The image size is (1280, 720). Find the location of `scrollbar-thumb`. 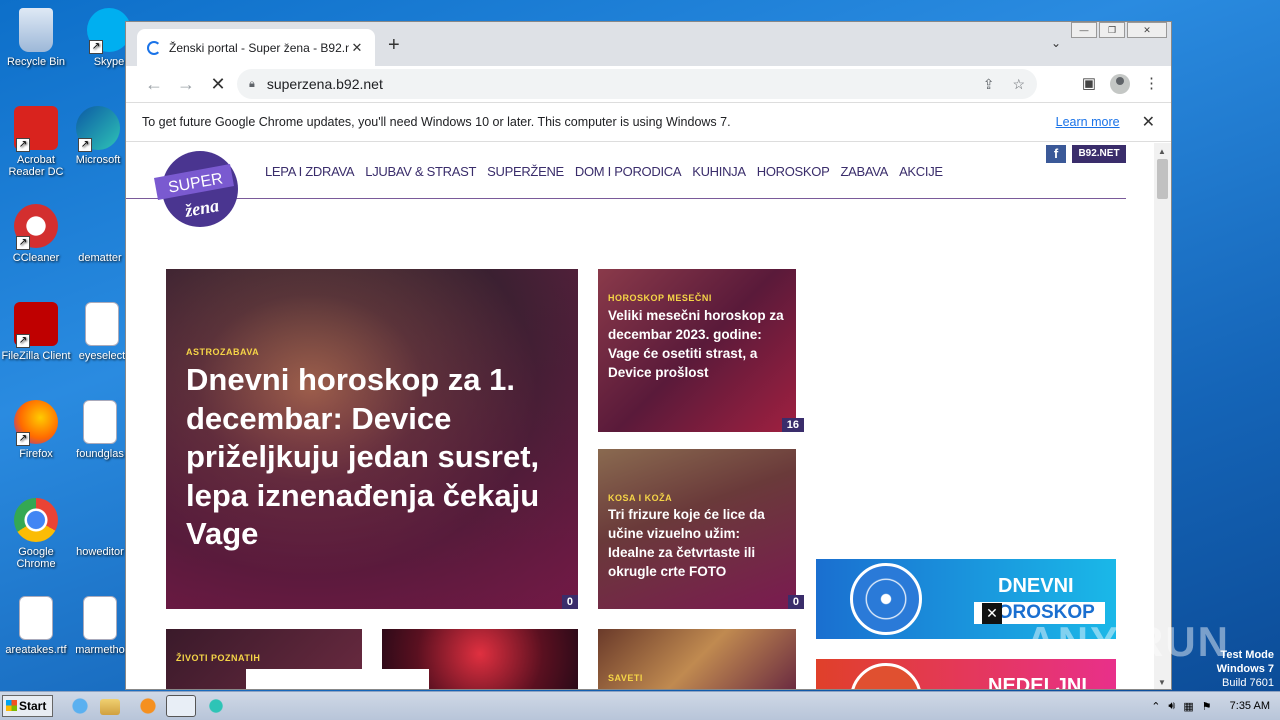

scrollbar-thumb is located at coordinates (1162, 179).